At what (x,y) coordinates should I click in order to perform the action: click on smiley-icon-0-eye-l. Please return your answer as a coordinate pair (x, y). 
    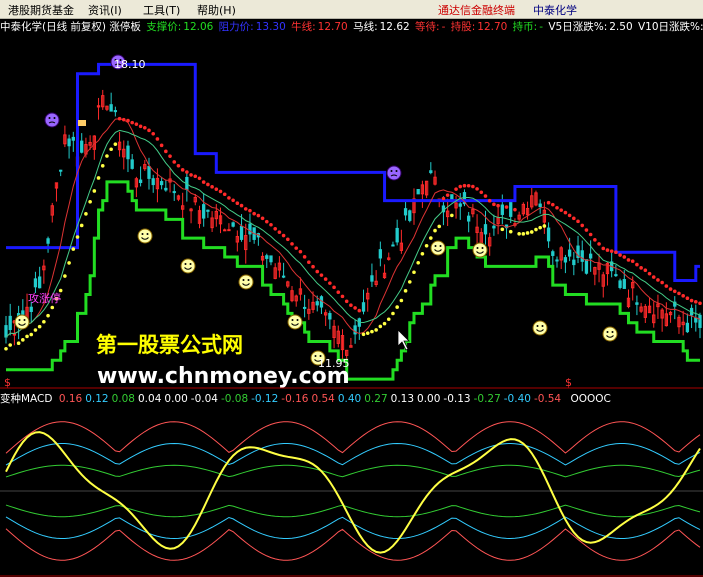
    Looking at the image, I should click on (19, 320).